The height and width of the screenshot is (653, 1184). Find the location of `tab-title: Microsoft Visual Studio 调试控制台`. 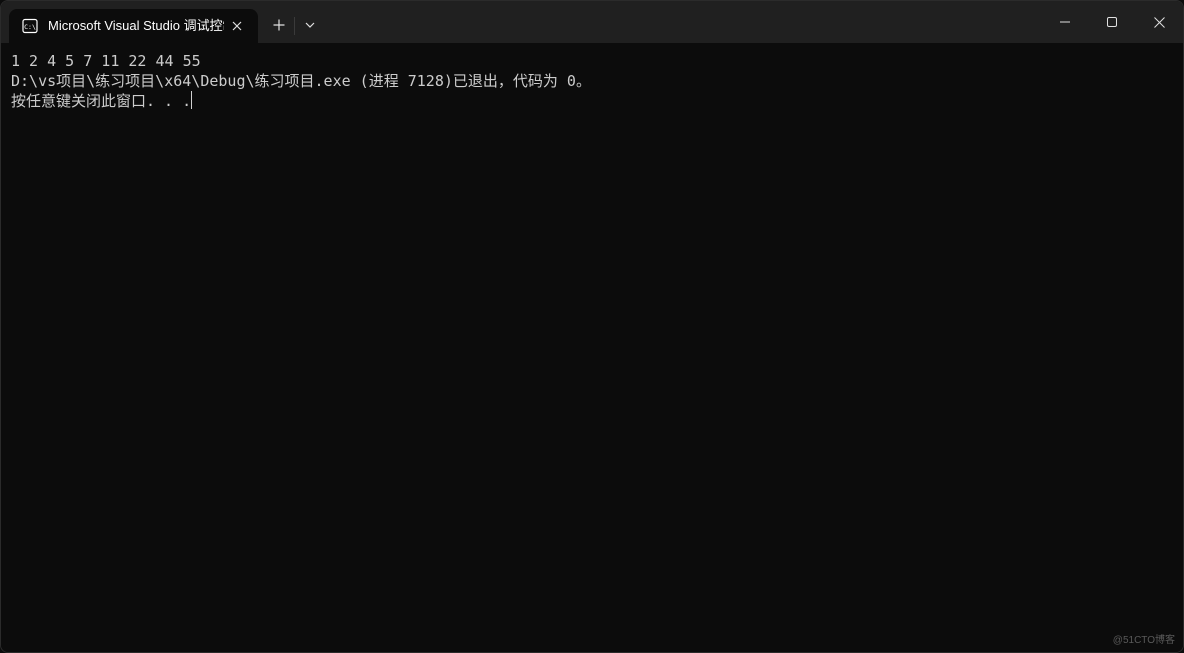

tab-title: Microsoft Visual Studio 调试控制台 is located at coordinates (136, 25).